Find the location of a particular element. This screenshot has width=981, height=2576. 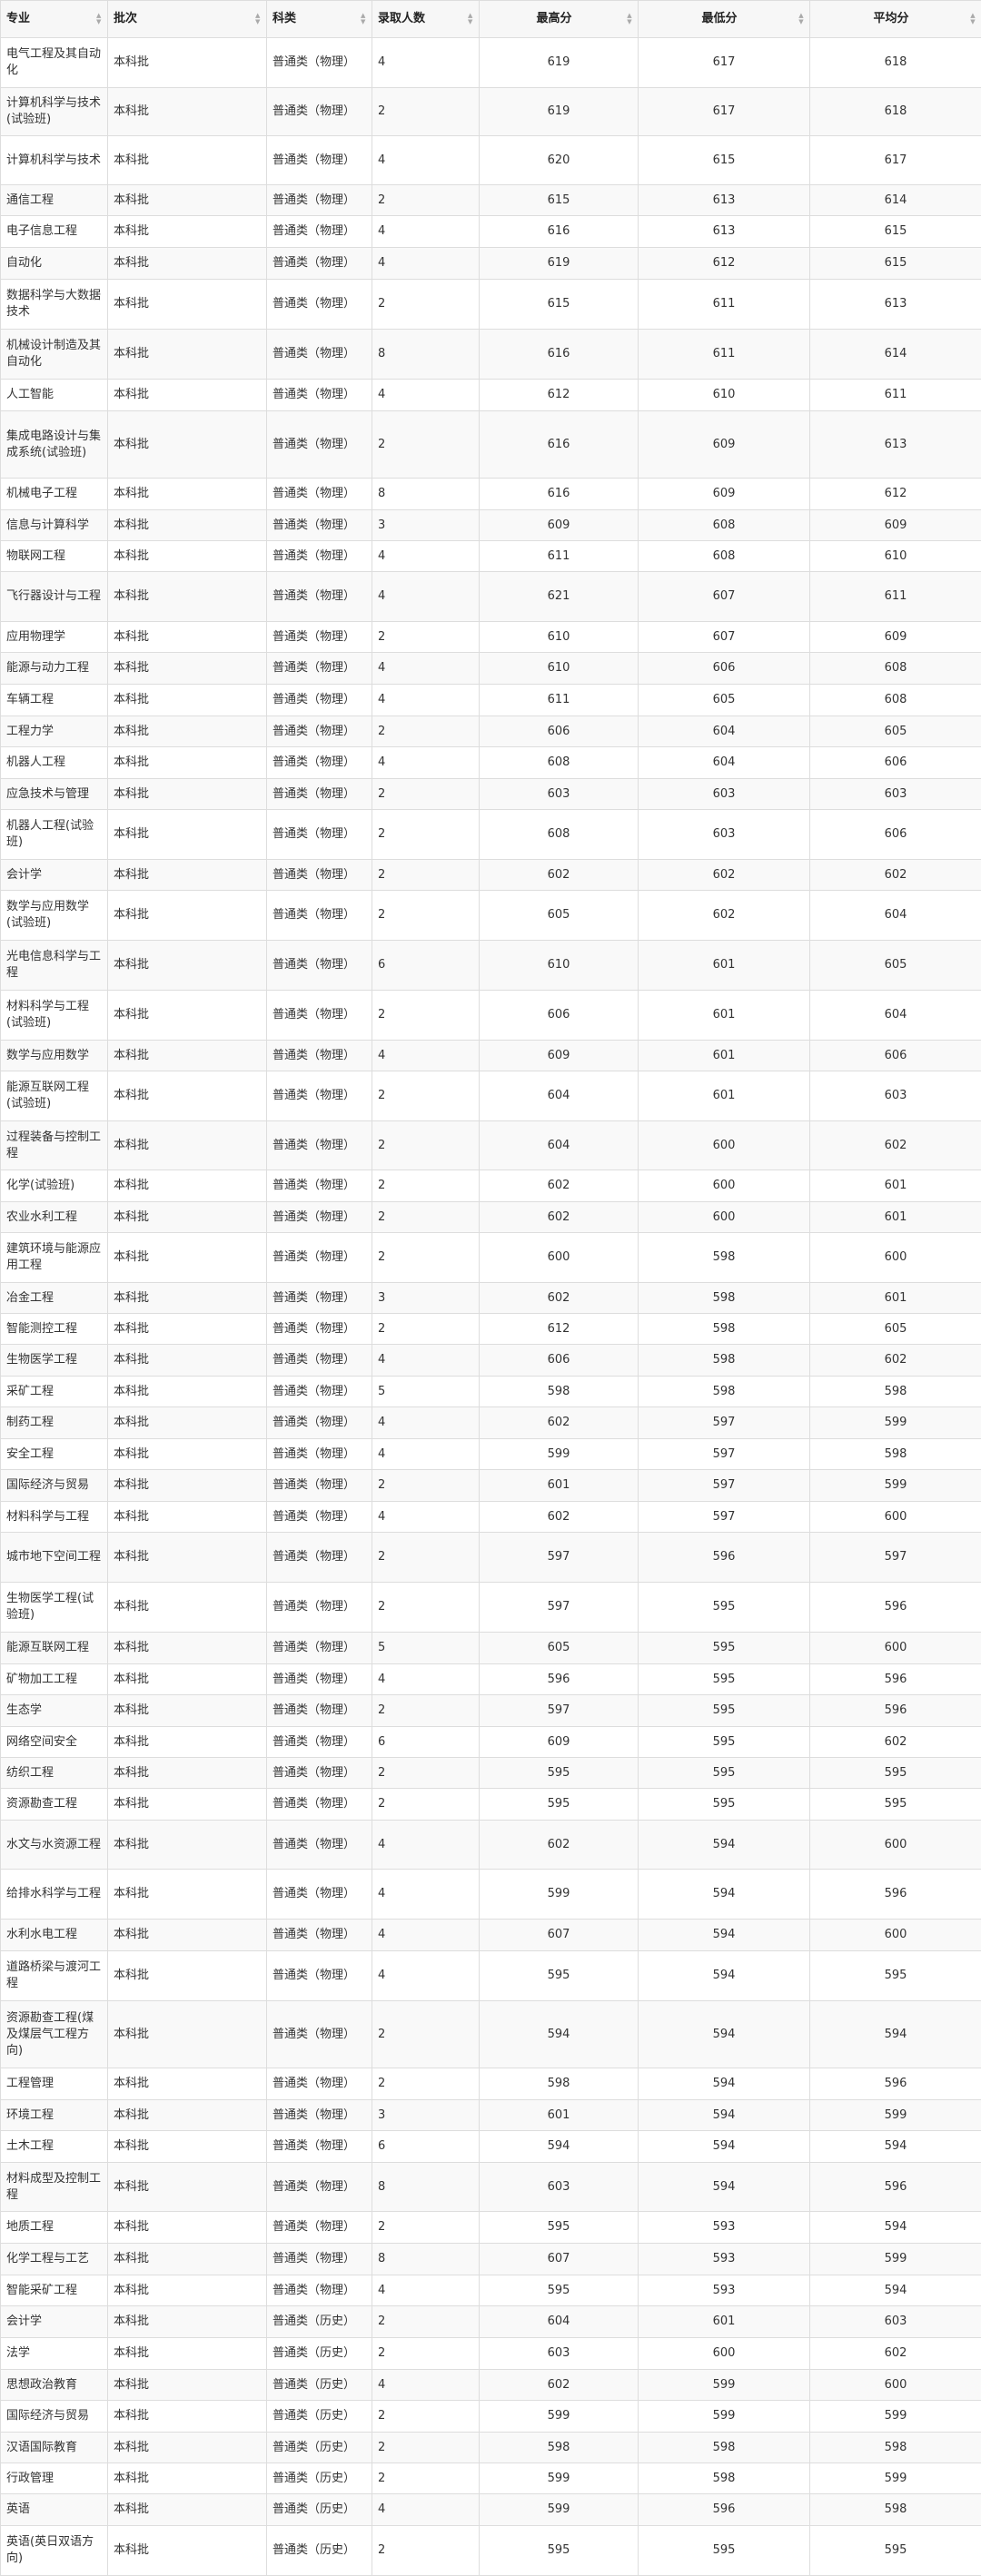

cell-admitted: 8 is located at coordinates (426, 494).